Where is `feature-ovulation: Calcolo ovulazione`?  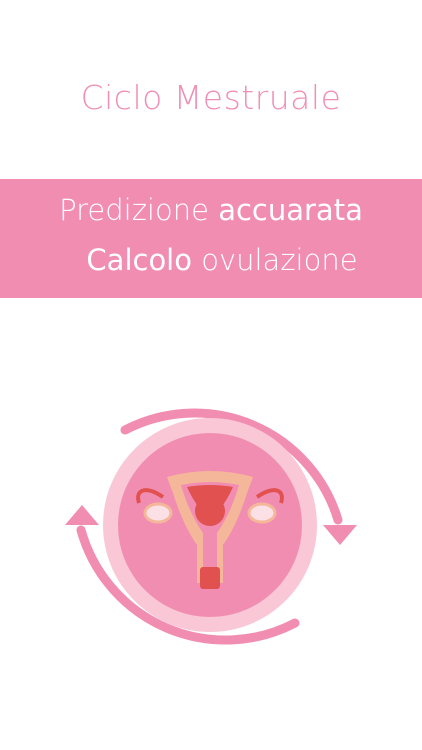 feature-ovulation: Calcolo ovulazione is located at coordinates (211, 260).